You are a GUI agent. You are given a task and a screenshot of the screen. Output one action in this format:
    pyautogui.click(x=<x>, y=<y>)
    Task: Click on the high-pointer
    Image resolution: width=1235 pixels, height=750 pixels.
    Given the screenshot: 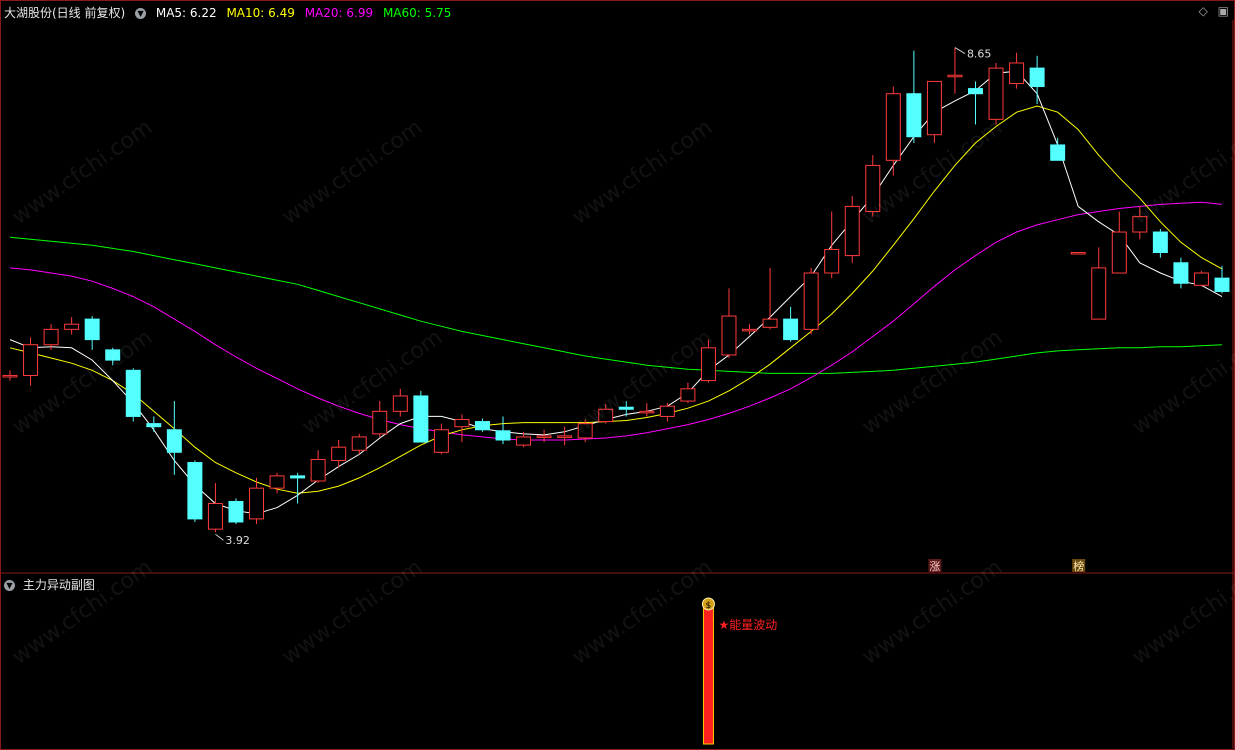 What is the action you would take?
    pyautogui.click(x=960, y=51)
    